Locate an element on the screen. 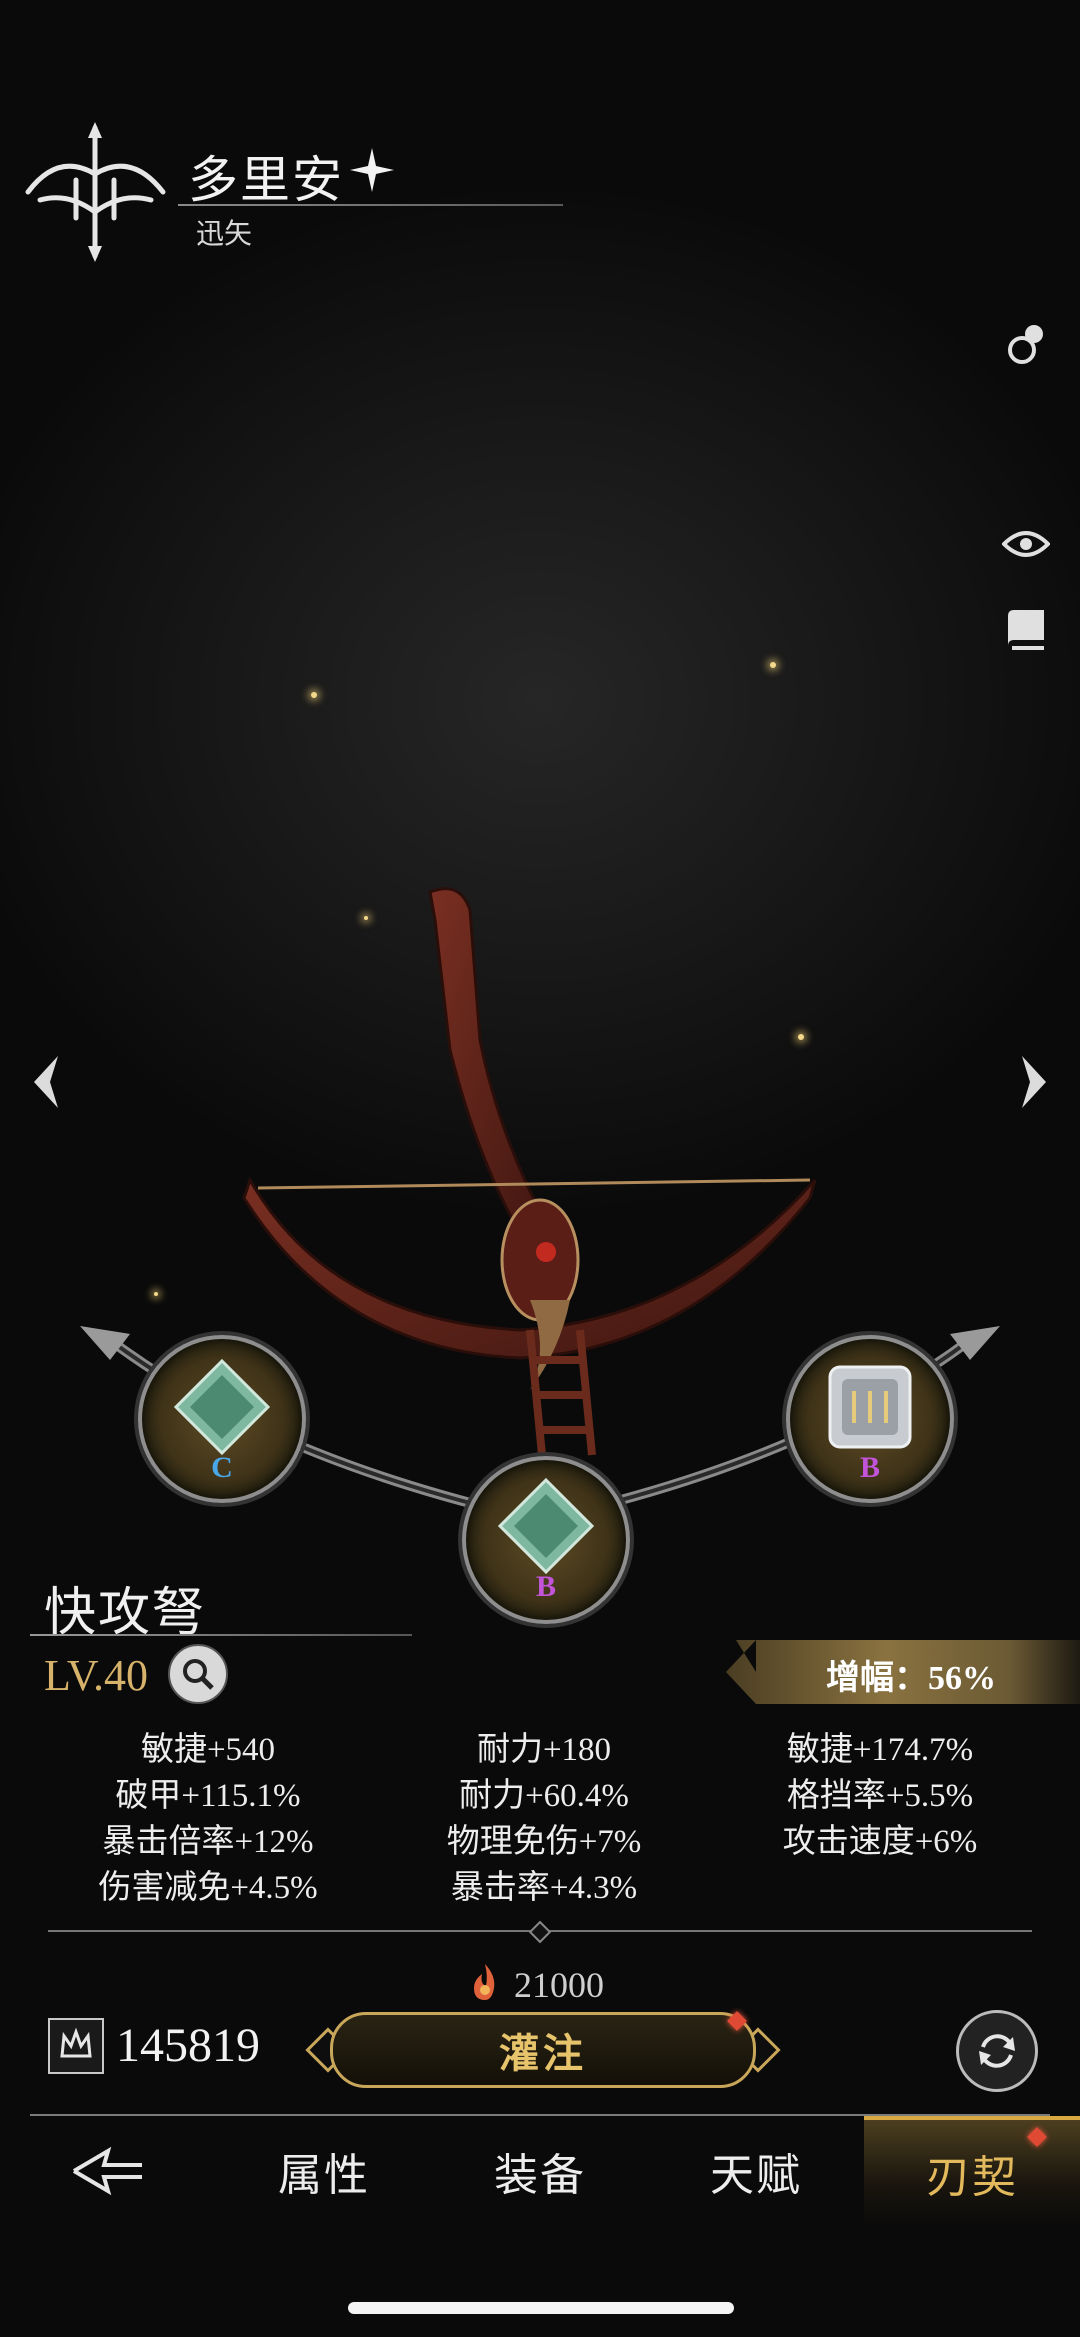  stat-entry: 物理免伤+7% is located at coordinates (544, 1842).